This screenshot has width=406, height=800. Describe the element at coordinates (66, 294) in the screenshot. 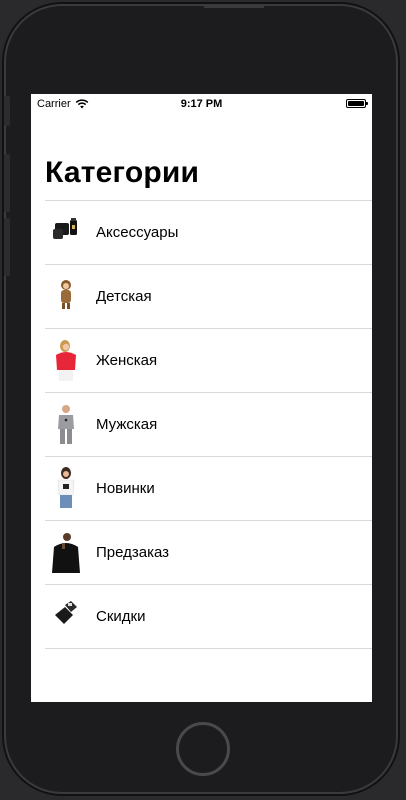

I see `kid-costume-thumbnail` at that location.